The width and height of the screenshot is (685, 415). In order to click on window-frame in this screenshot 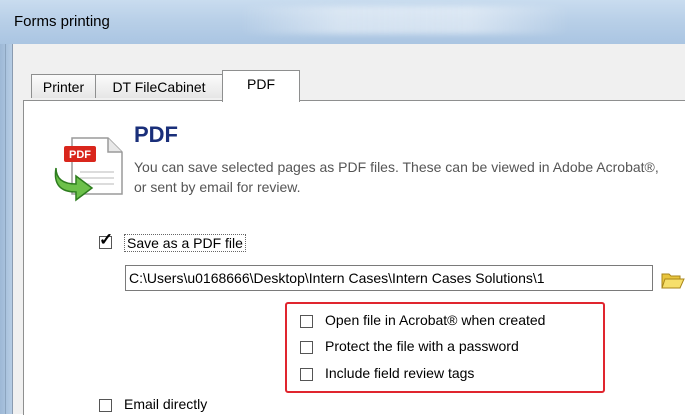, I will do `click(6, 229)`.